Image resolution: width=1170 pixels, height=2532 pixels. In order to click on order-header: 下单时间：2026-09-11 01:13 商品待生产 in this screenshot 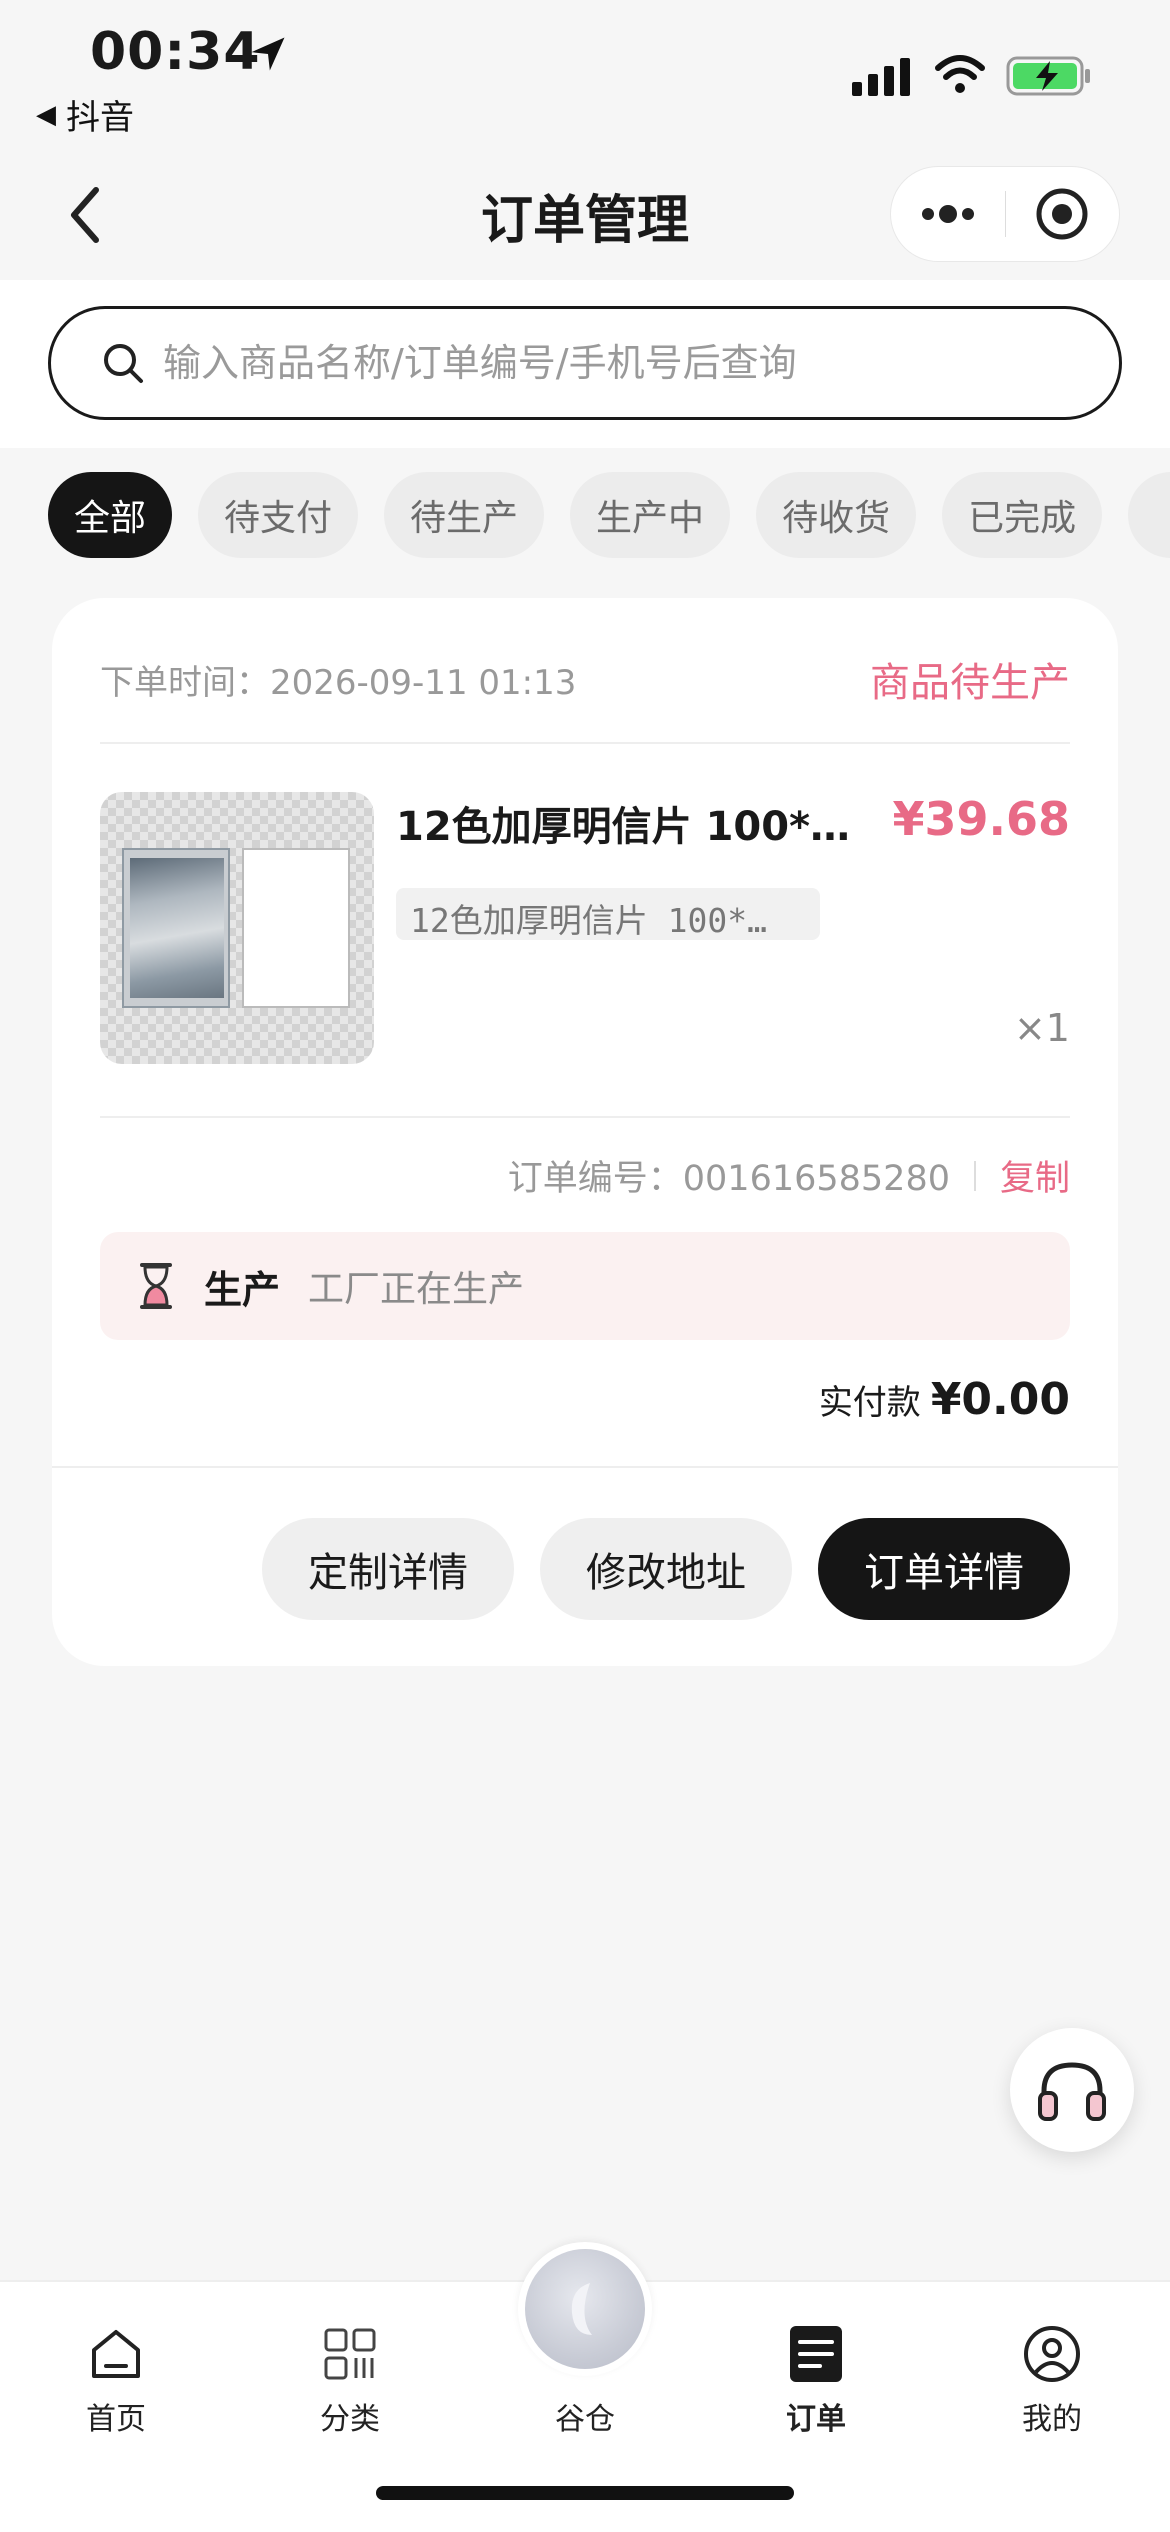, I will do `click(585, 679)`.